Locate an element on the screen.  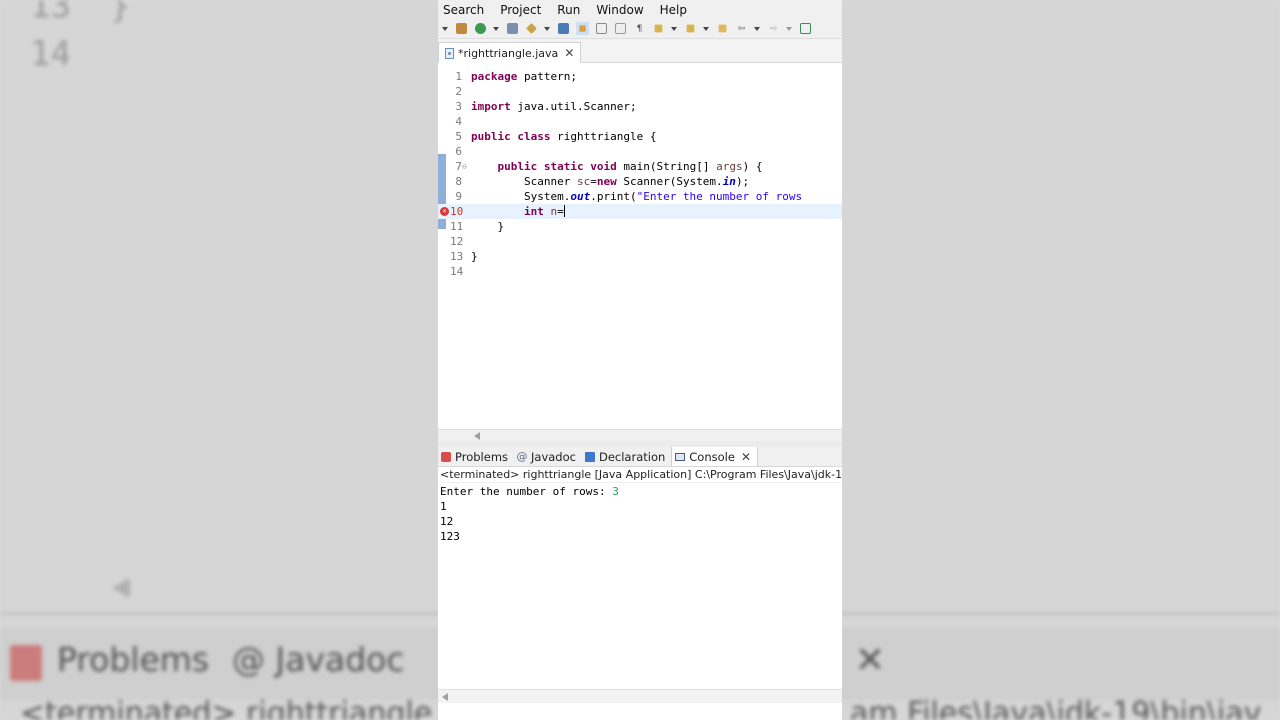
open-perspective-icon is located at coordinates (805, 28).